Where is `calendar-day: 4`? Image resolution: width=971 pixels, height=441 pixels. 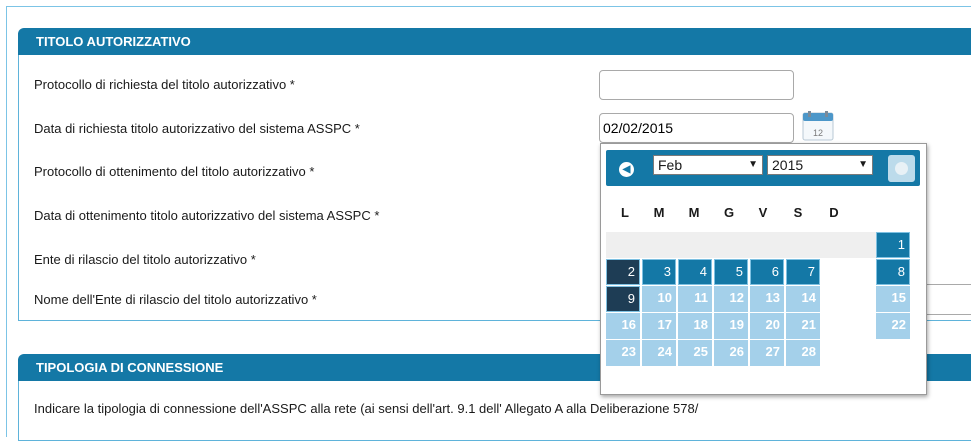
calendar-day: 4 is located at coordinates (695, 272).